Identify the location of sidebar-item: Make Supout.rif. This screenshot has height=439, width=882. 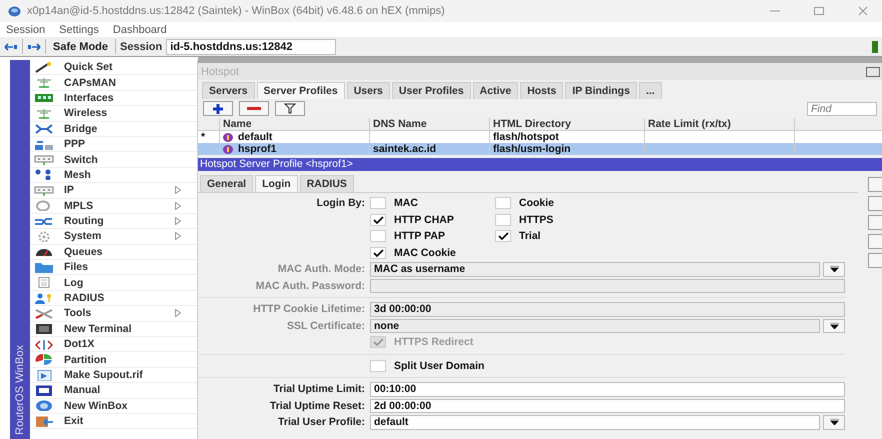
(130, 375).